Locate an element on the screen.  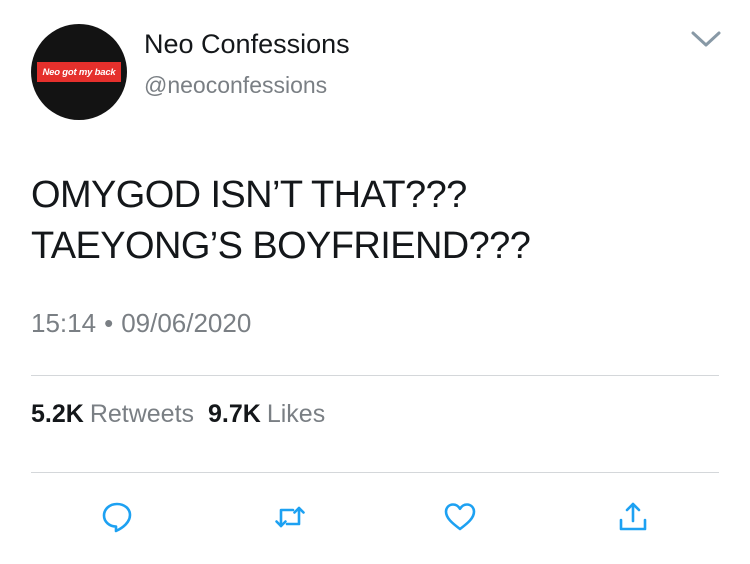
tweet-line-2: TAEYONG’S BOYFRIEND??? is located at coordinates (281, 246).